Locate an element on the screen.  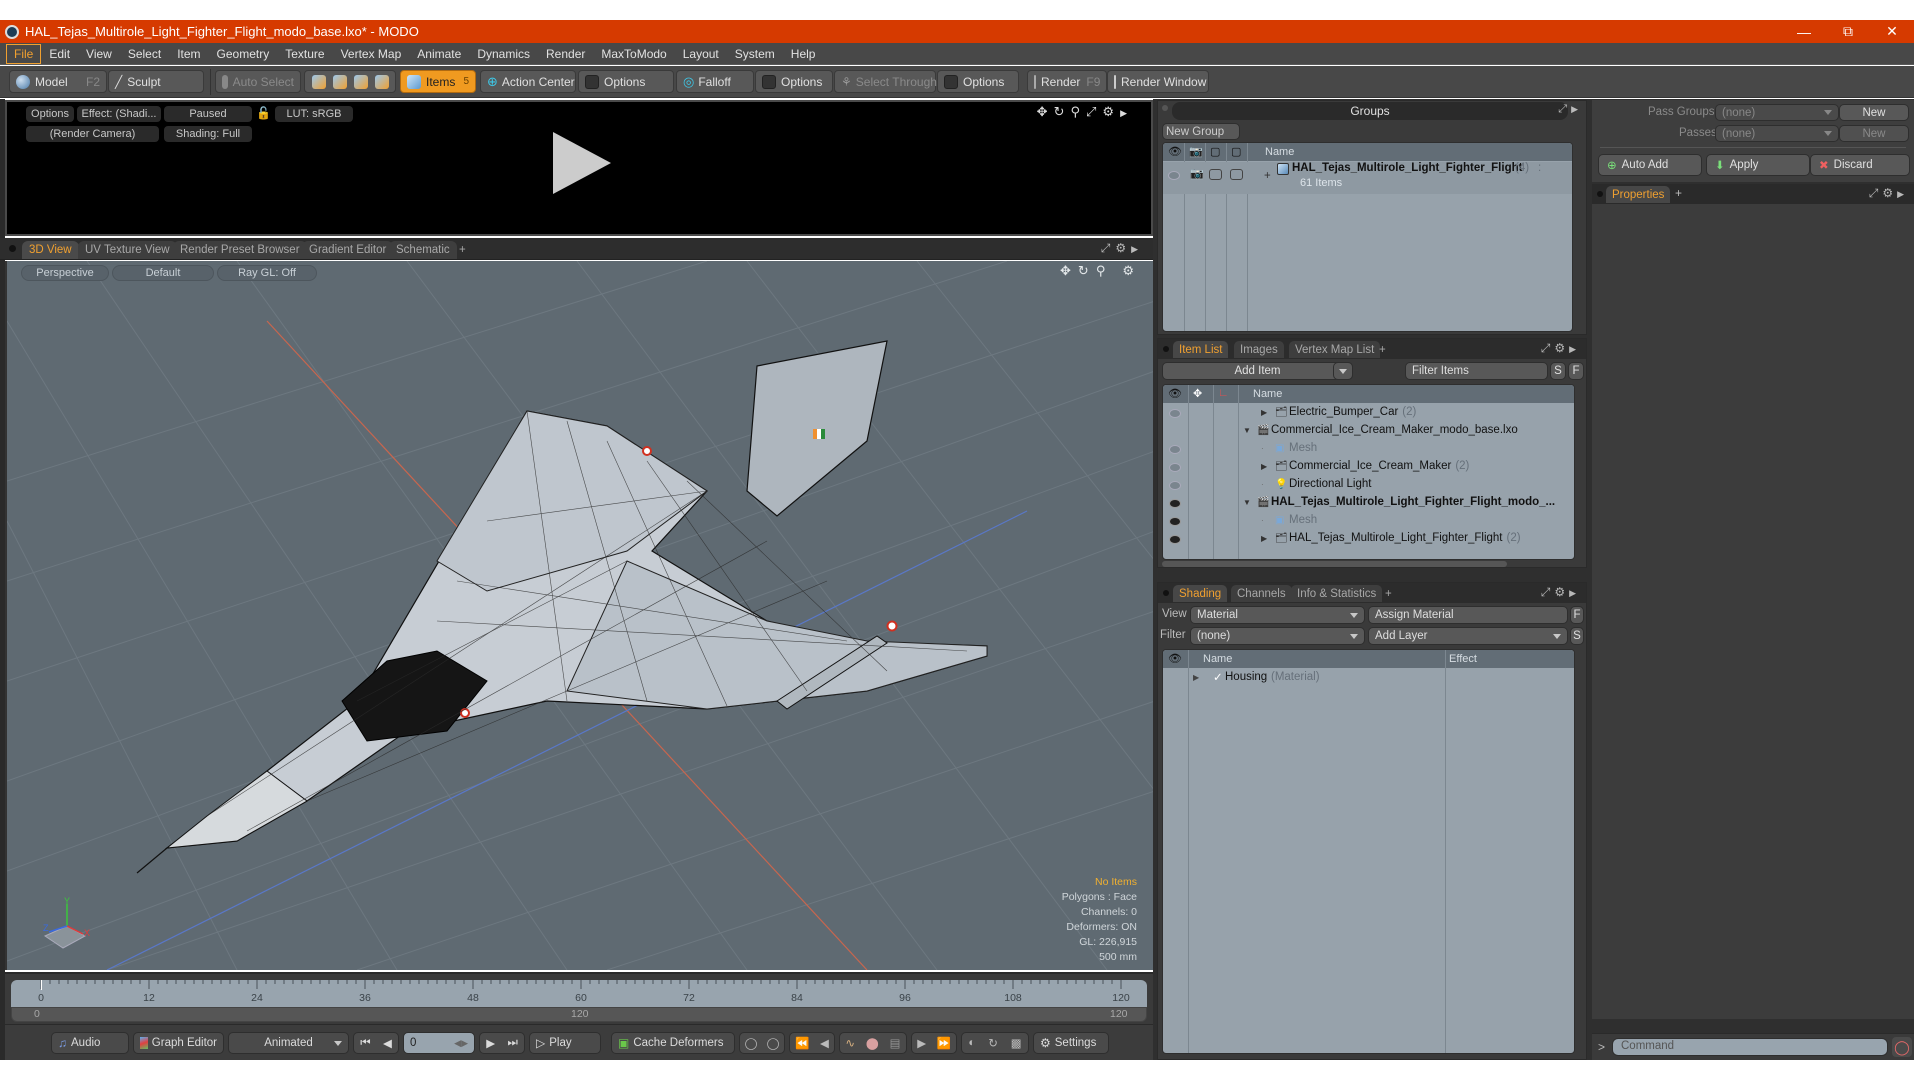
graph-editor-button: Graph Editor is located at coordinates (178, 1043).